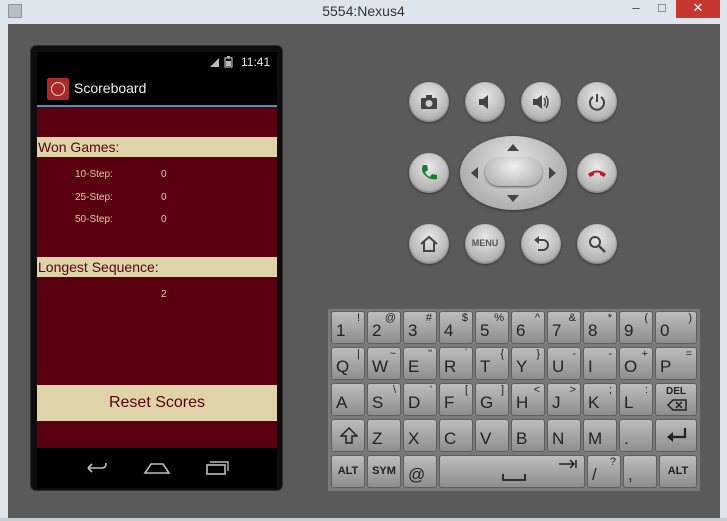 Image resolution: width=727 pixels, height=521 pixels. Describe the element at coordinates (363, 11) in the screenshot. I see `window-title: 5554:Nexus4` at that location.